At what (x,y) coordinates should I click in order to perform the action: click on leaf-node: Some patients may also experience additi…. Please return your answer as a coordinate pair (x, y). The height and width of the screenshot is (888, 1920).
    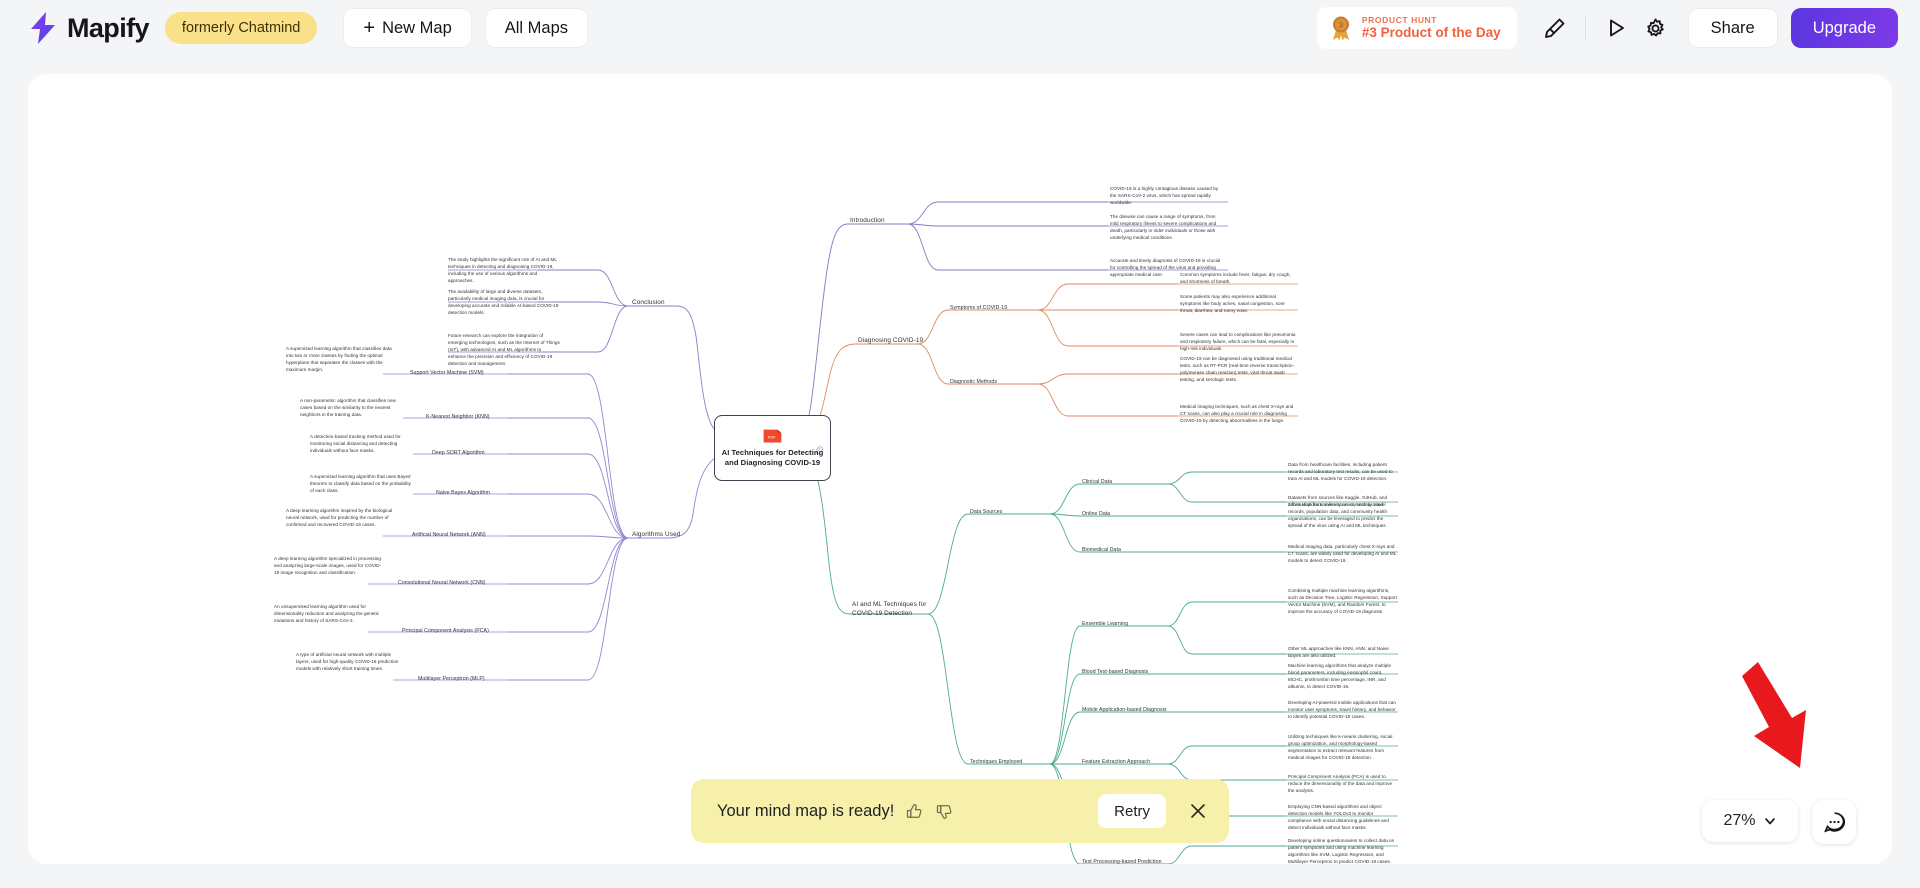
    Looking at the image, I should click on (1239, 304).